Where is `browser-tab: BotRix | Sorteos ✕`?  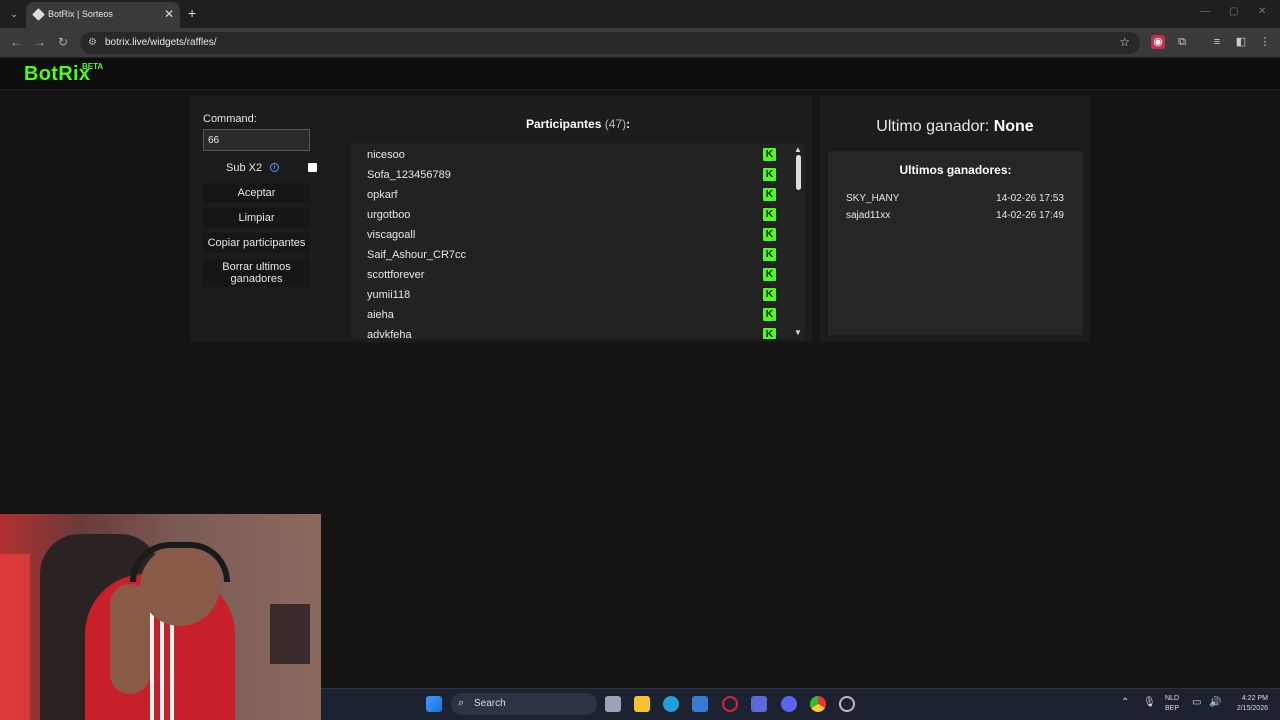
browser-tab: BotRix | Sorteos ✕ is located at coordinates (103, 15).